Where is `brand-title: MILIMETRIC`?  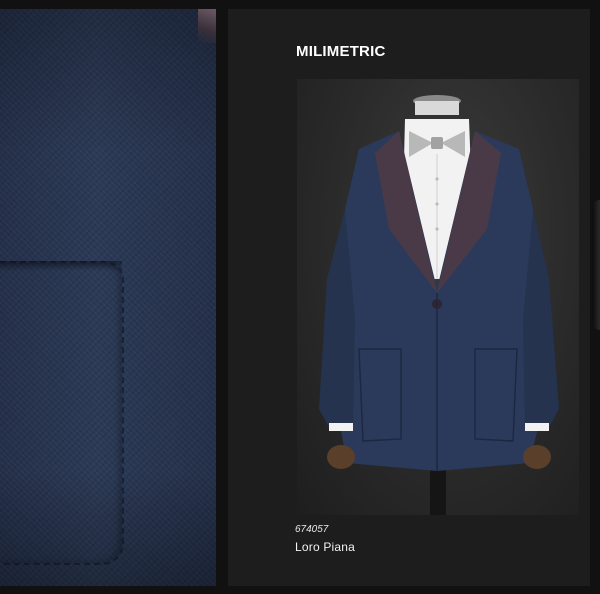
brand-title: MILIMETRIC is located at coordinates (341, 51).